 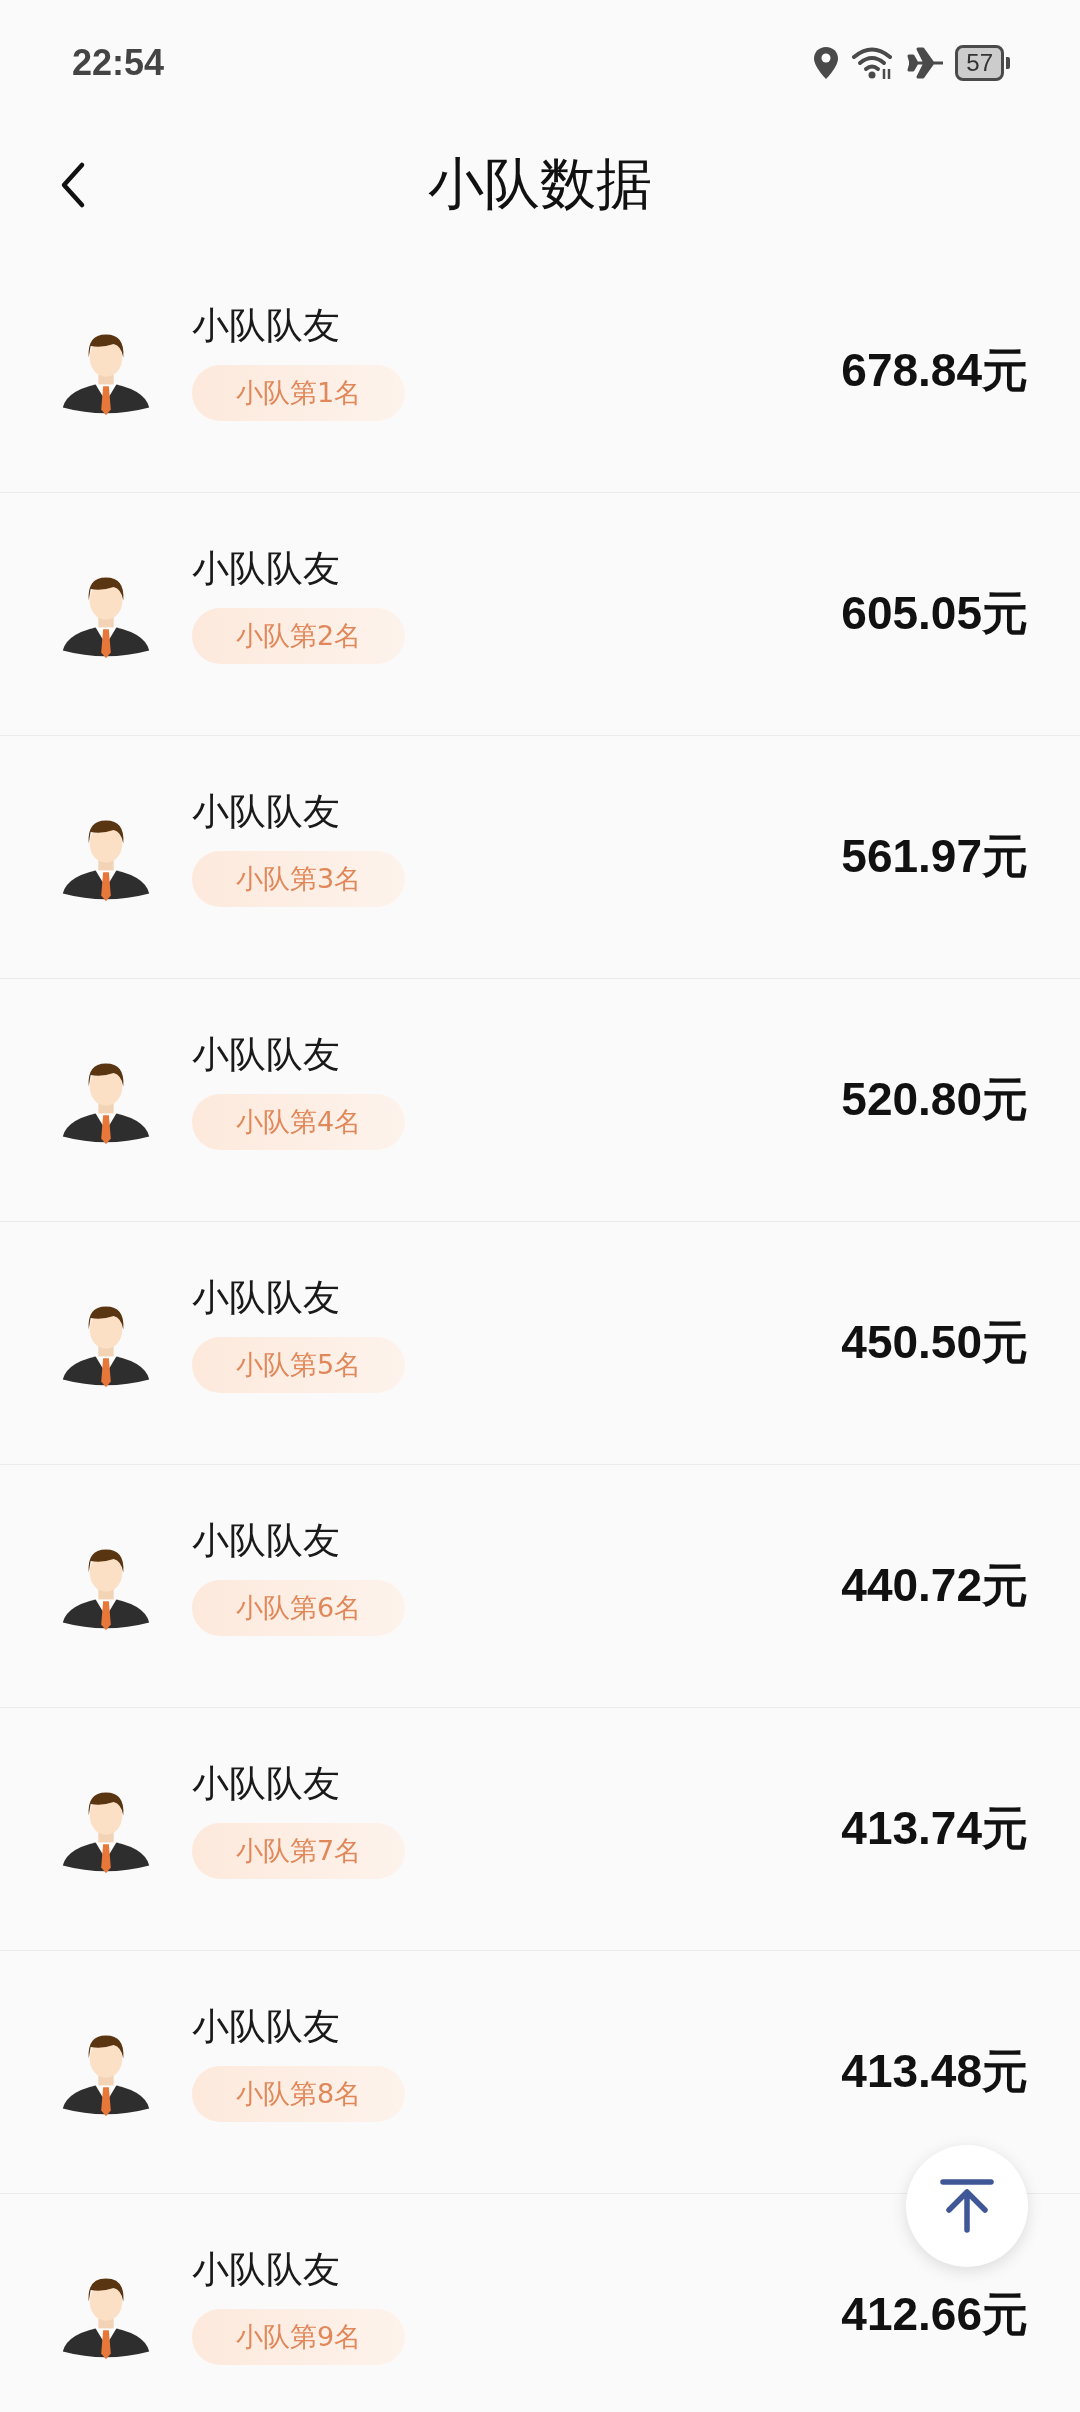 I want to click on rank-badge: 小队第7名, so click(x=299, y=1851).